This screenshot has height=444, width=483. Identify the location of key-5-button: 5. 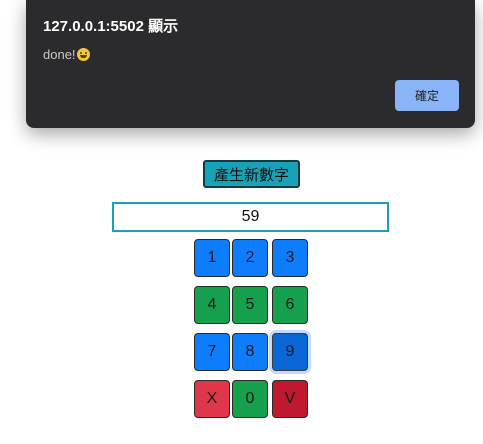
(250, 305).